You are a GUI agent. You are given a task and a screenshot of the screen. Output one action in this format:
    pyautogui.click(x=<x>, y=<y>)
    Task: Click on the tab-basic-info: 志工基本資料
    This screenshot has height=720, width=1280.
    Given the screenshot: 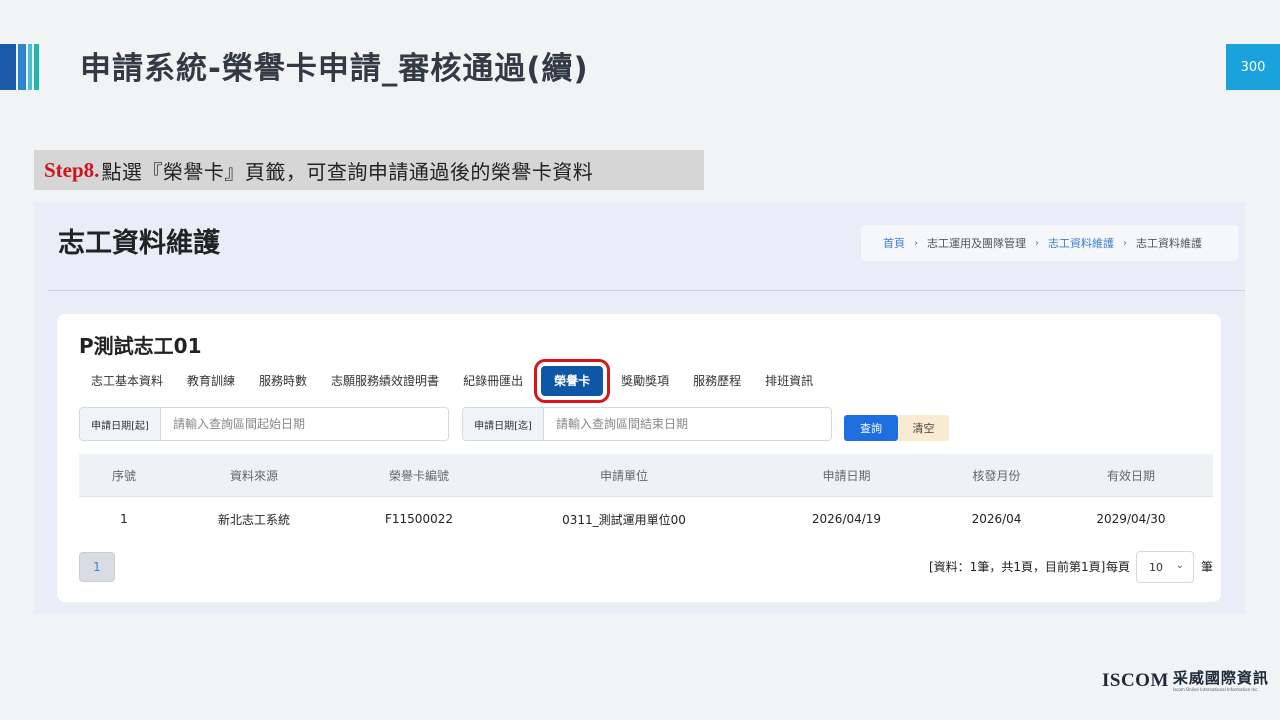 What is the action you would take?
    pyautogui.click(x=128, y=381)
    